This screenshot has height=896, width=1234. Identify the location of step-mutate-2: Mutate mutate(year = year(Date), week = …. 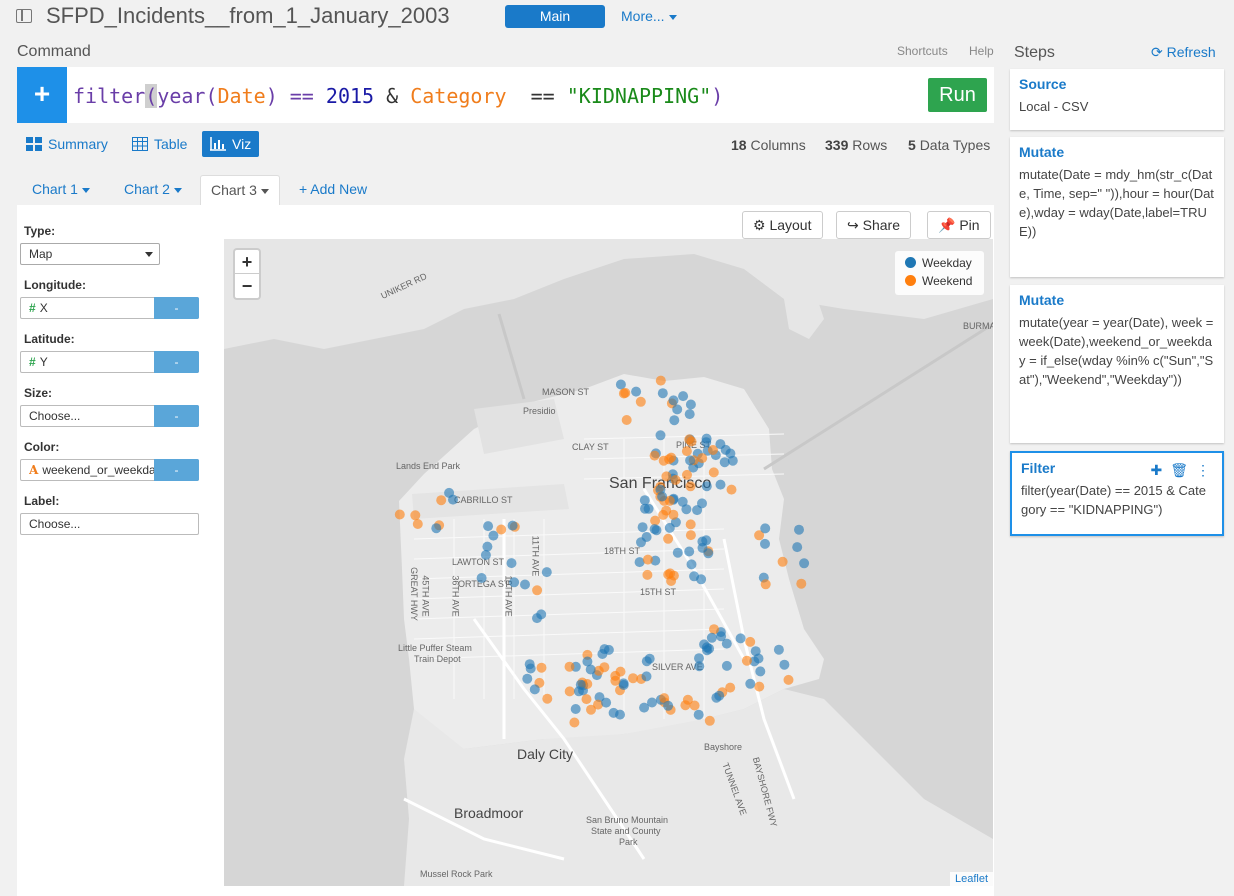
(1117, 364).